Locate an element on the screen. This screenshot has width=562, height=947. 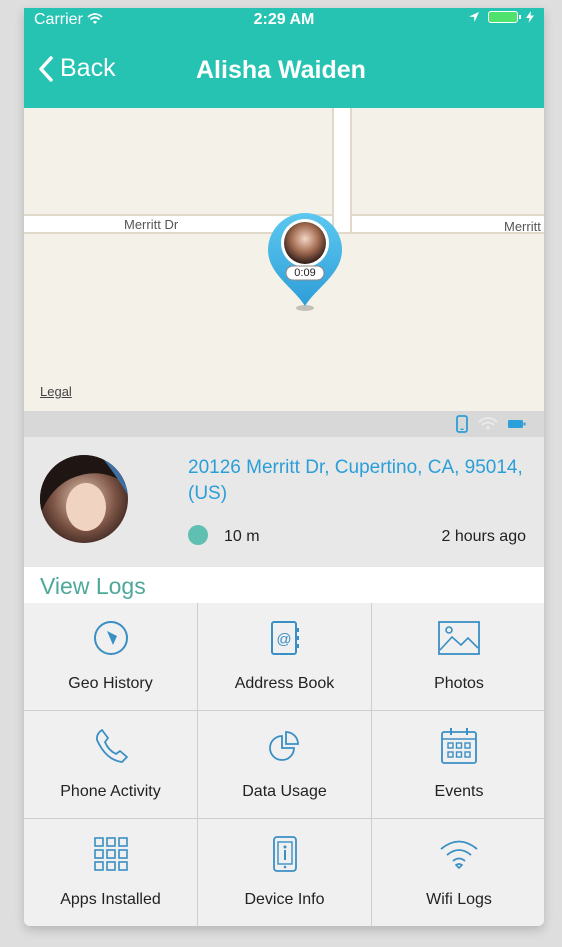
status-bar: Carrier 2:29 AM is located at coordinates (284, 21).